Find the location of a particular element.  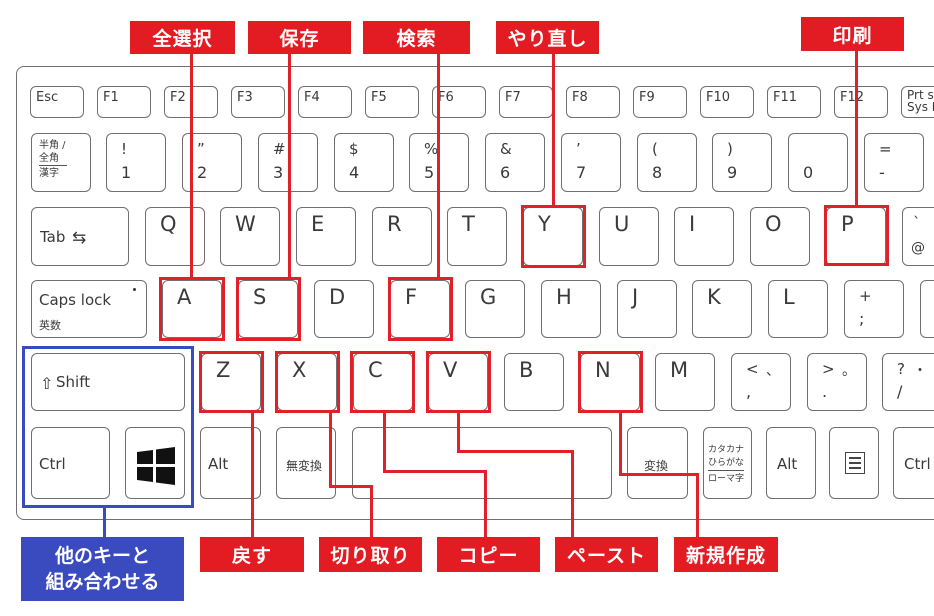

key-hankaku: 半角 / 全角 漢字 is located at coordinates (61, 162).